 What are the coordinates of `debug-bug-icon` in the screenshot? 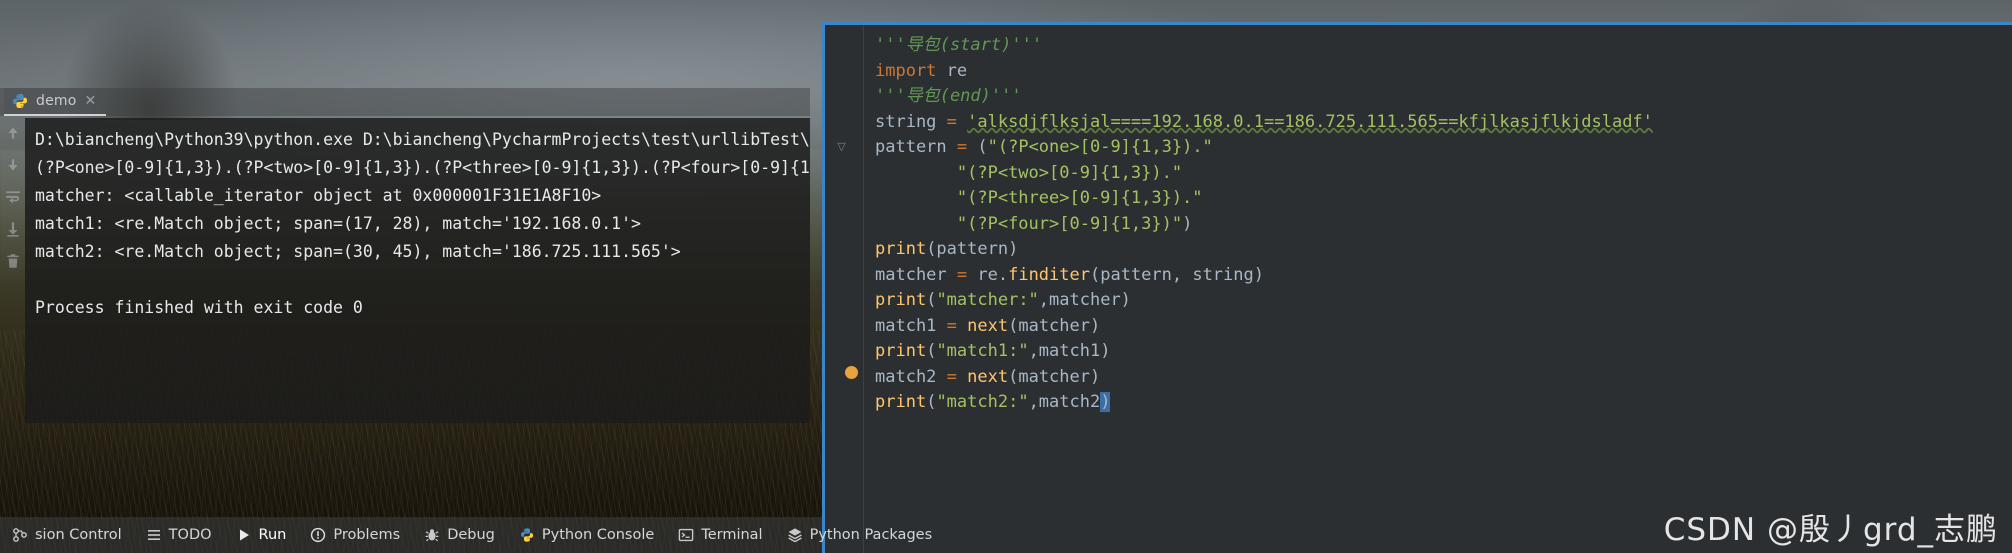 It's located at (432, 535).